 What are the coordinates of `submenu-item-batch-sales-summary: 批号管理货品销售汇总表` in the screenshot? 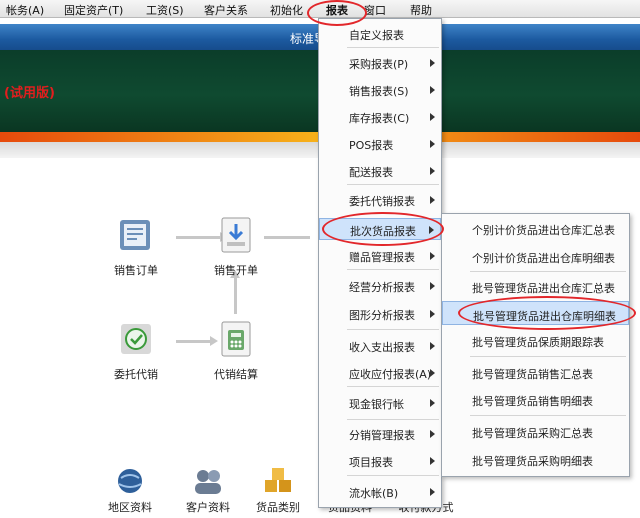 It's located at (535, 372).